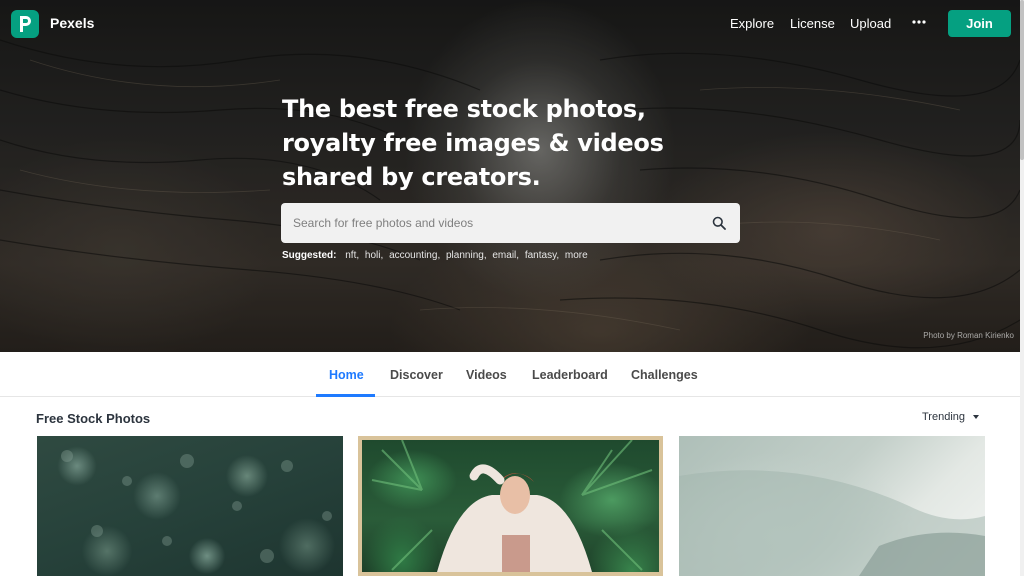 This screenshot has width=1024, height=576. What do you see at coordinates (1022, 80) in the screenshot?
I see `scrollbar-thumb` at bounding box center [1022, 80].